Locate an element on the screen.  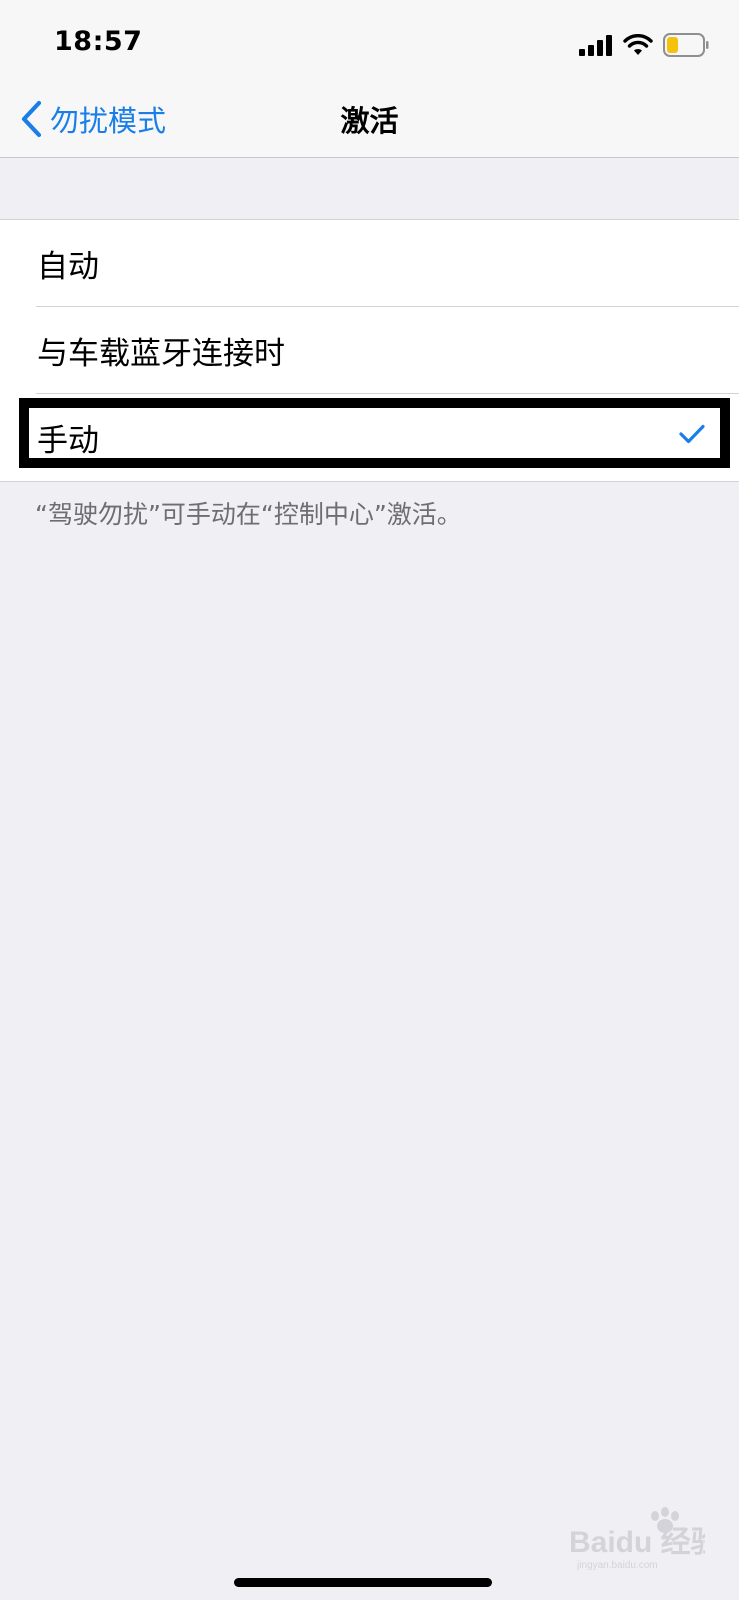
option-manual: 手动 is located at coordinates (369, 437).